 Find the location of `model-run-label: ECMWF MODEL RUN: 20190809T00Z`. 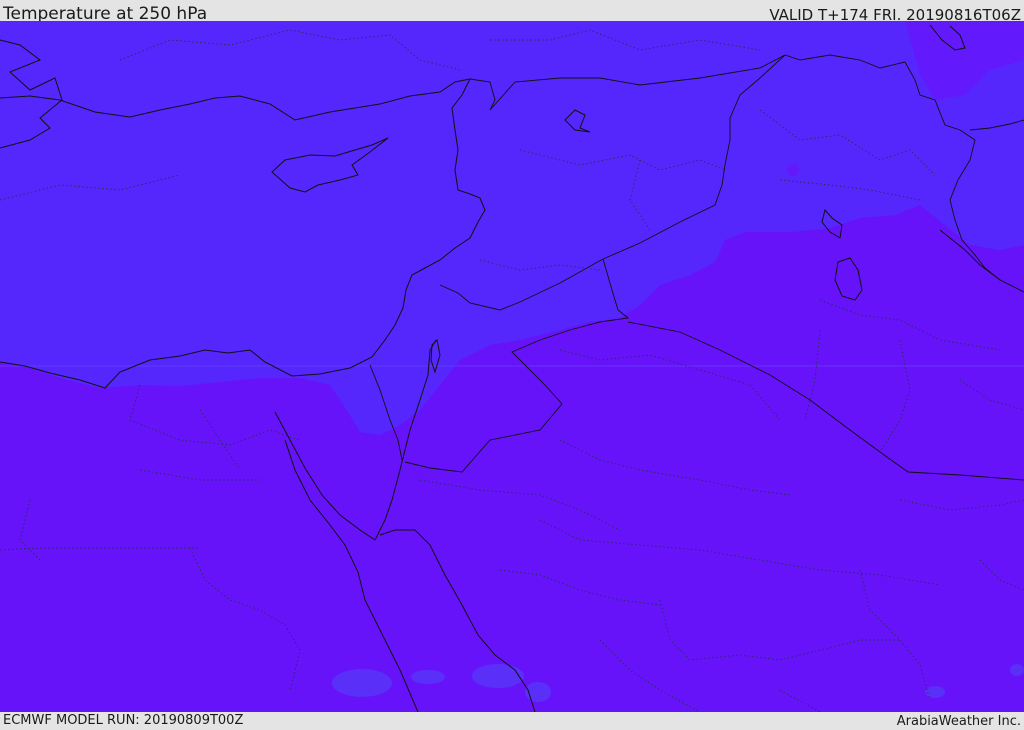

model-run-label: ECMWF MODEL RUN: 20190809T00Z is located at coordinates (123, 720).